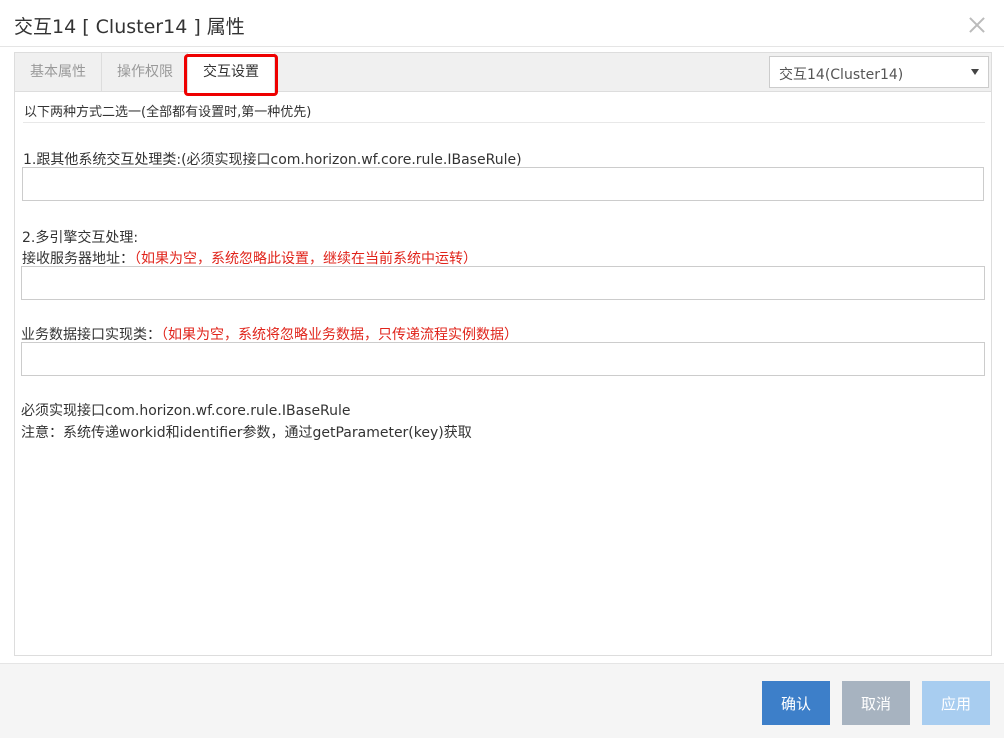  I want to click on dialog-footer: 确认 取消 应用, so click(502, 700).